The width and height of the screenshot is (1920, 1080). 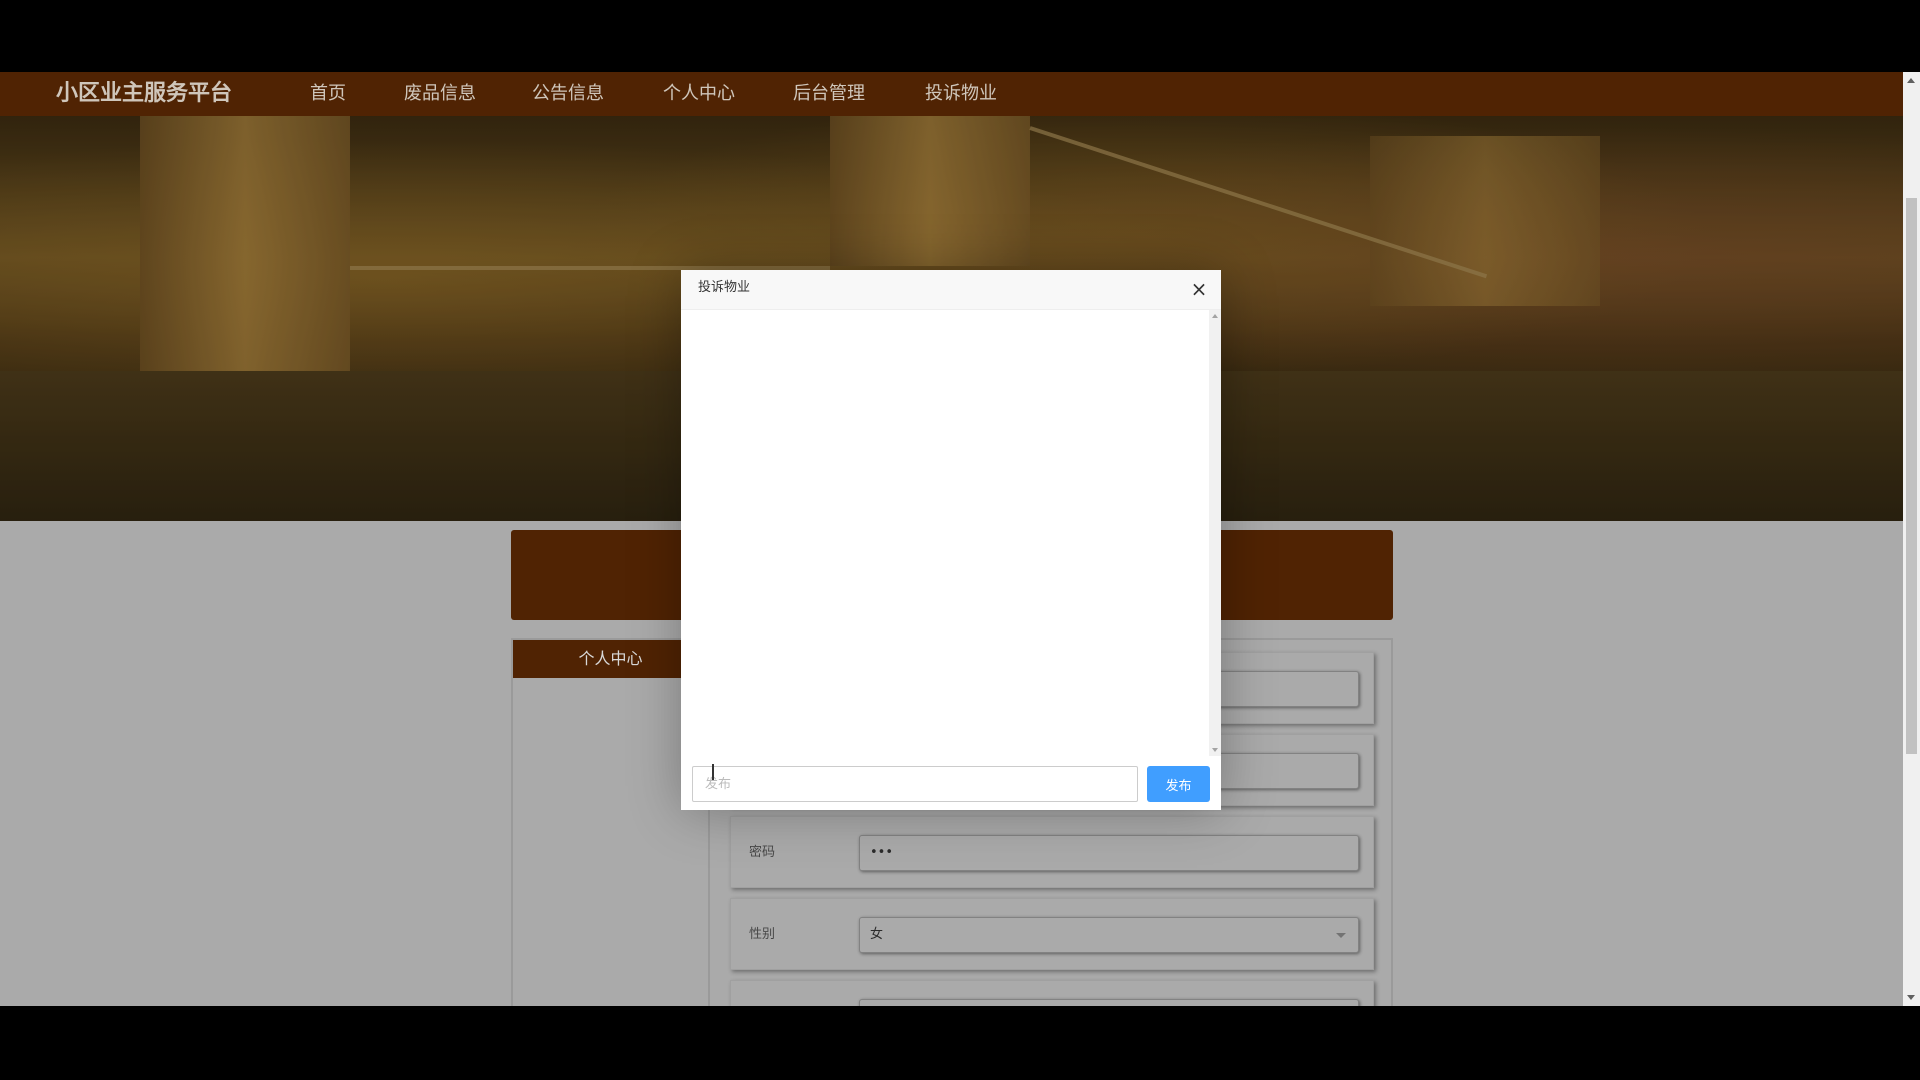 I want to click on post-input, so click(x=915, y=784).